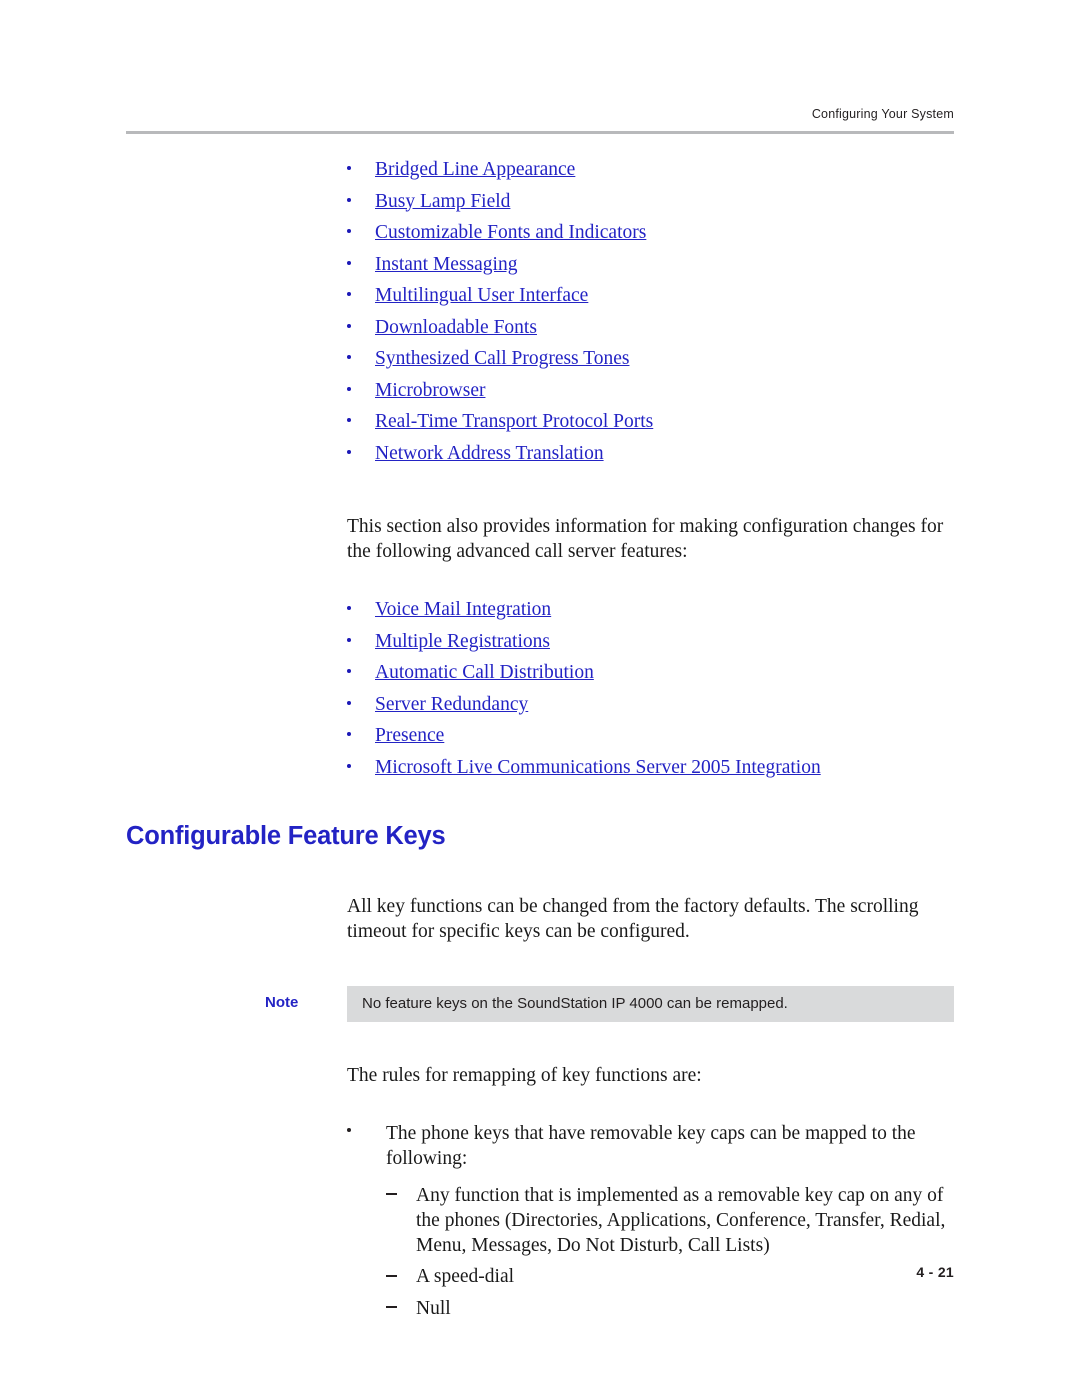 Image resolution: width=1080 pixels, height=1397 pixels. I want to click on list-item: A speed-dial, so click(540, 1276).